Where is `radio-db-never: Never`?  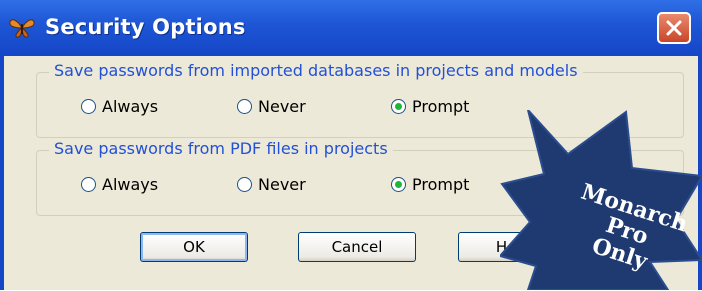 radio-db-never: Never is located at coordinates (271, 106).